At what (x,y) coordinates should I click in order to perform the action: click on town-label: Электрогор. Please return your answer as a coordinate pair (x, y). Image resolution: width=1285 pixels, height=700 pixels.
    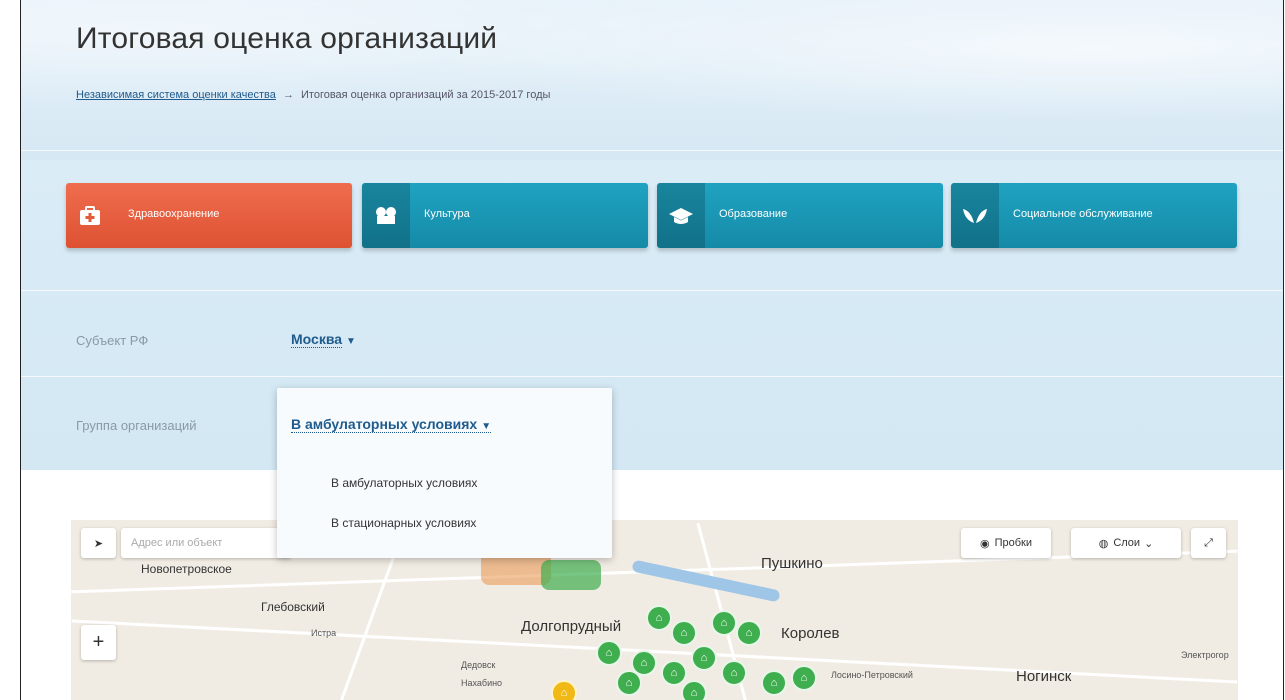
    Looking at the image, I should click on (1205, 655).